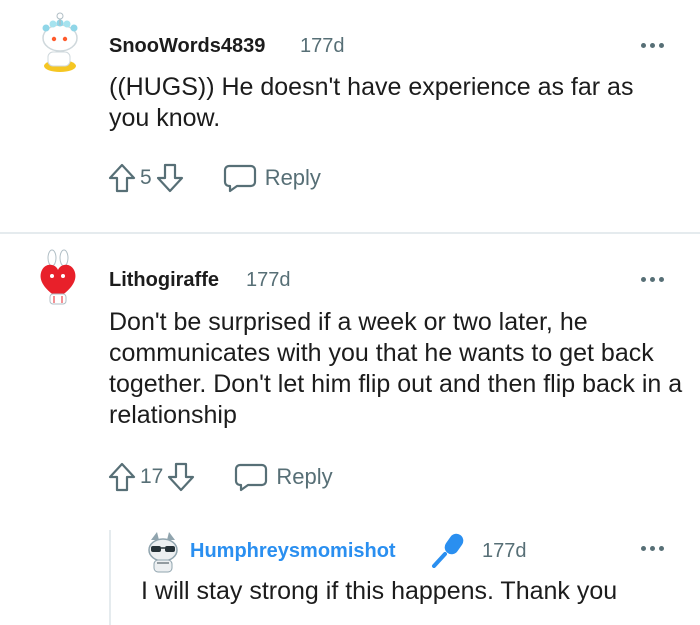 This screenshot has width=700, height=625. What do you see at coordinates (450, 550) in the screenshot?
I see `microphone-icon` at bounding box center [450, 550].